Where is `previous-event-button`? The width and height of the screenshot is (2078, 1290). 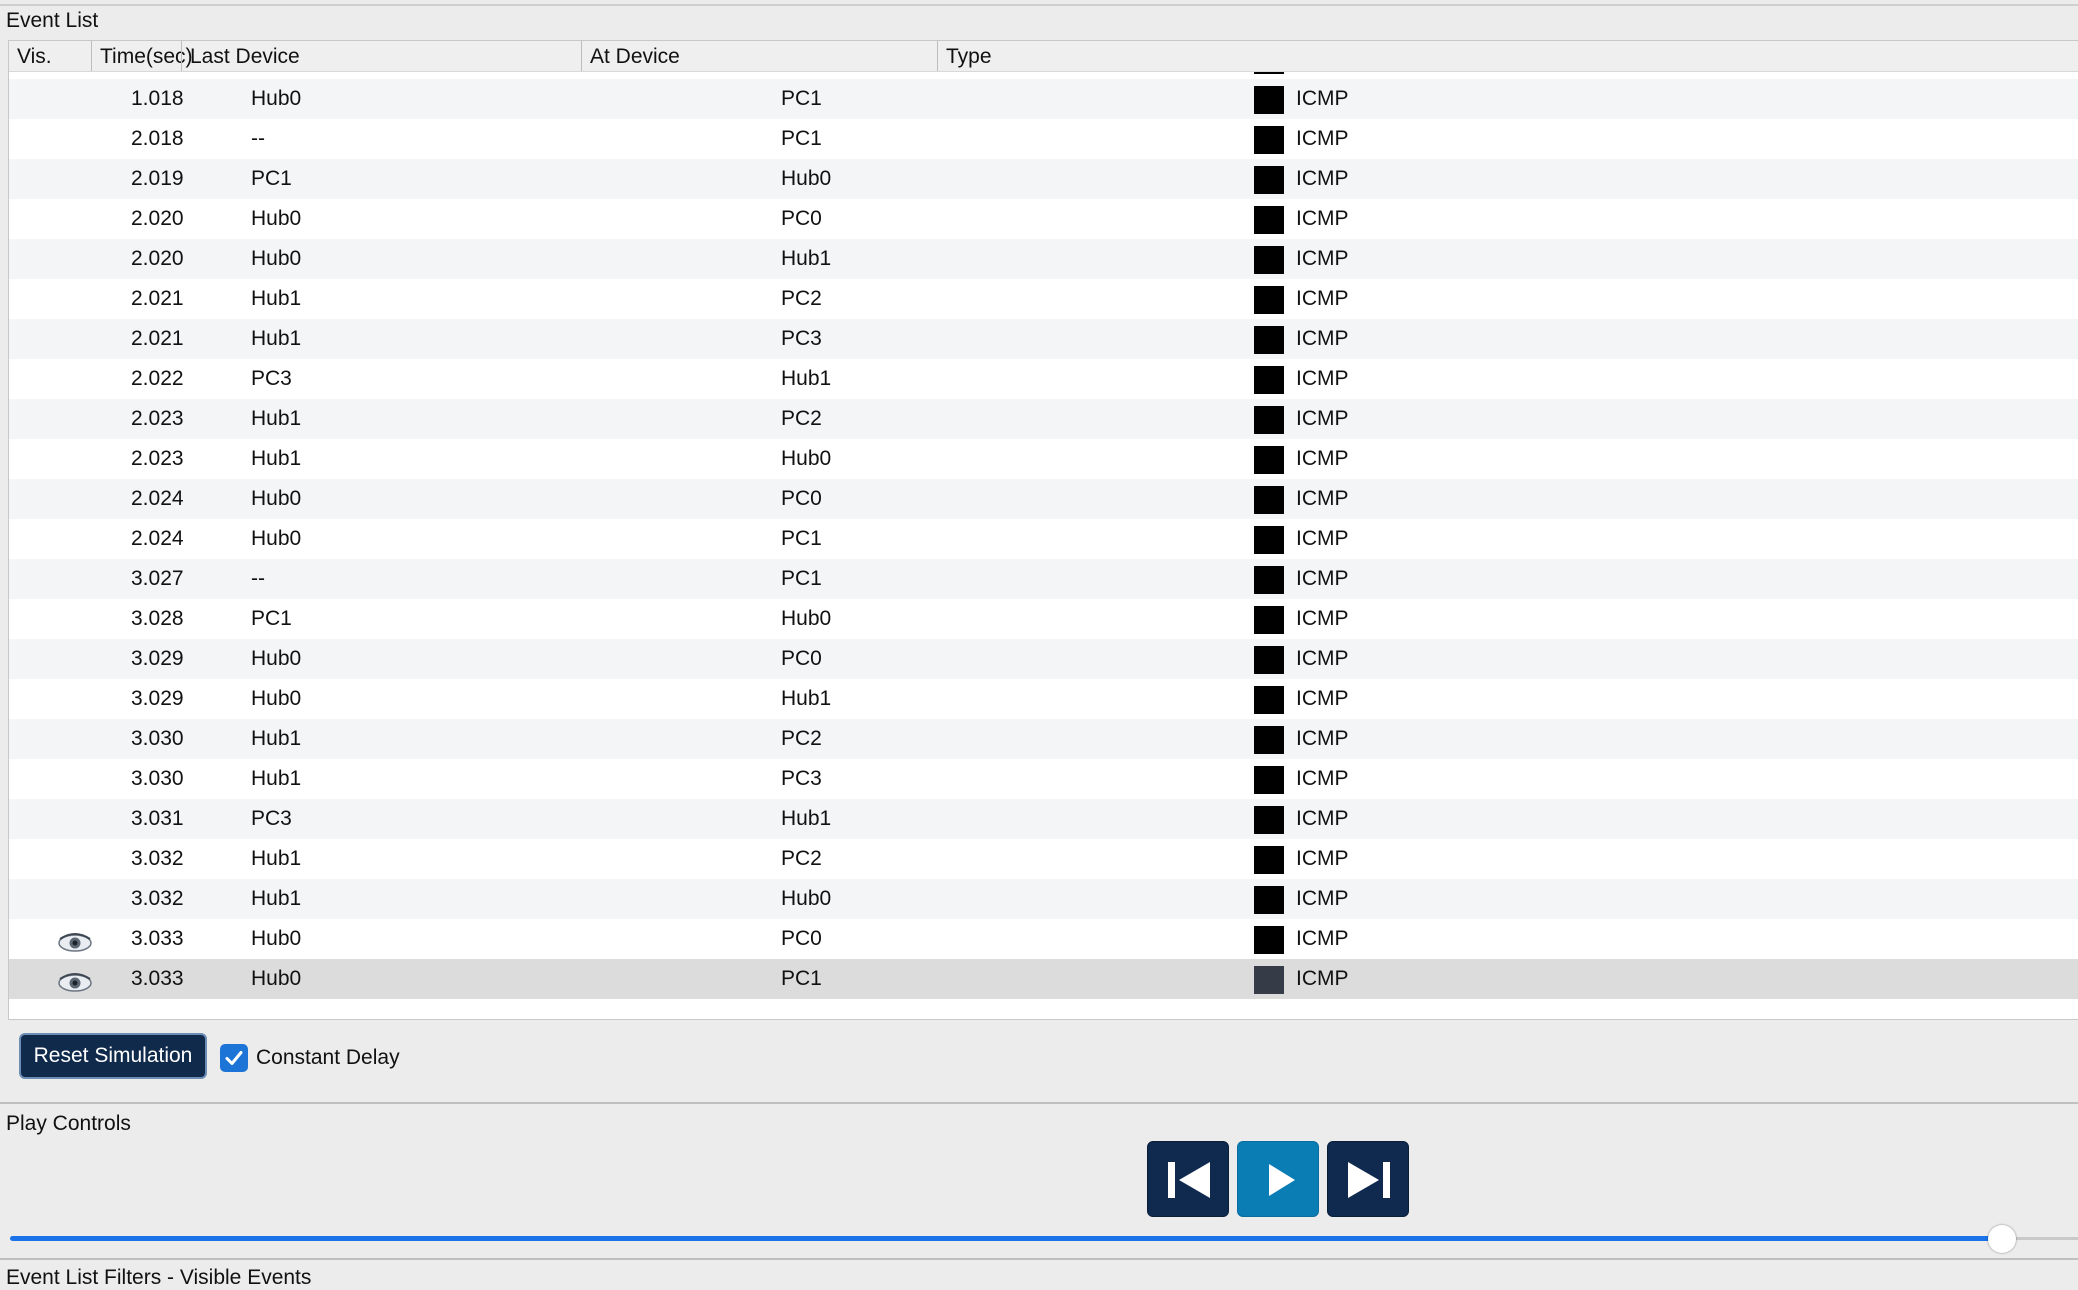 previous-event-button is located at coordinates (1188, 1179).